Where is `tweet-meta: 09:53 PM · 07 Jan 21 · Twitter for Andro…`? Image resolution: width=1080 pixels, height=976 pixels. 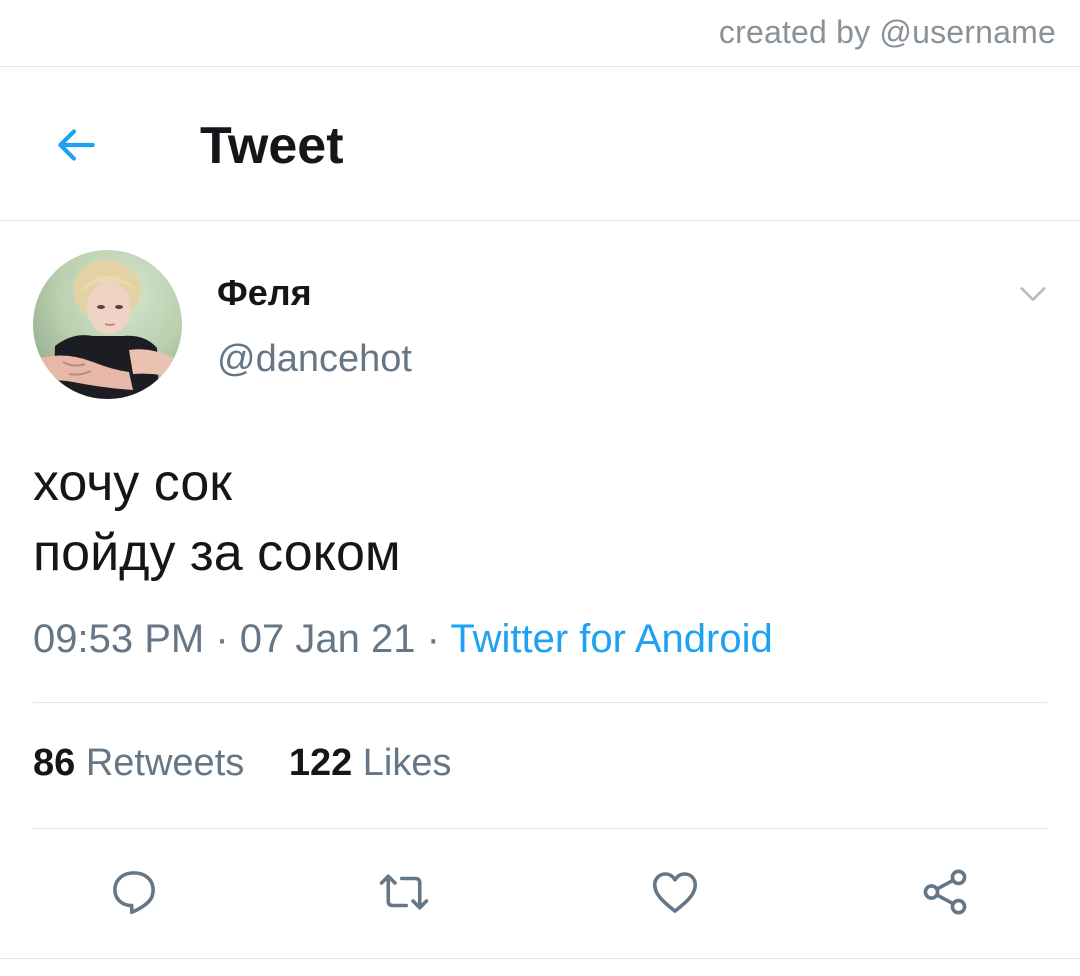 tweet-meta: 09:53 PM · 07 Jan 21 · Twitter for Andro… is located at coordinates (403, 639).